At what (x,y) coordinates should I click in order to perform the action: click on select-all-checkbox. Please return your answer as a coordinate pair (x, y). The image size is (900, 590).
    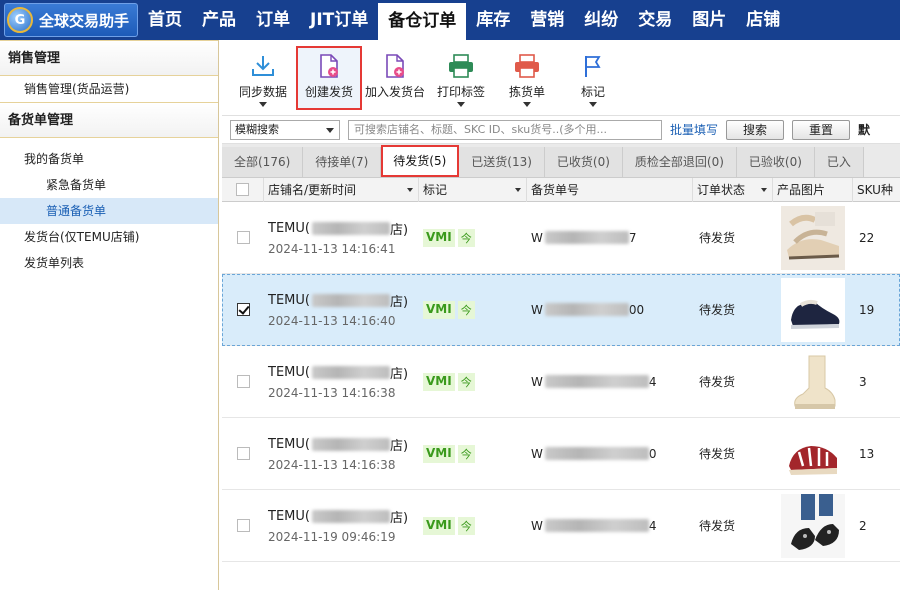
    Looking at the image, I should click on (242, 189).